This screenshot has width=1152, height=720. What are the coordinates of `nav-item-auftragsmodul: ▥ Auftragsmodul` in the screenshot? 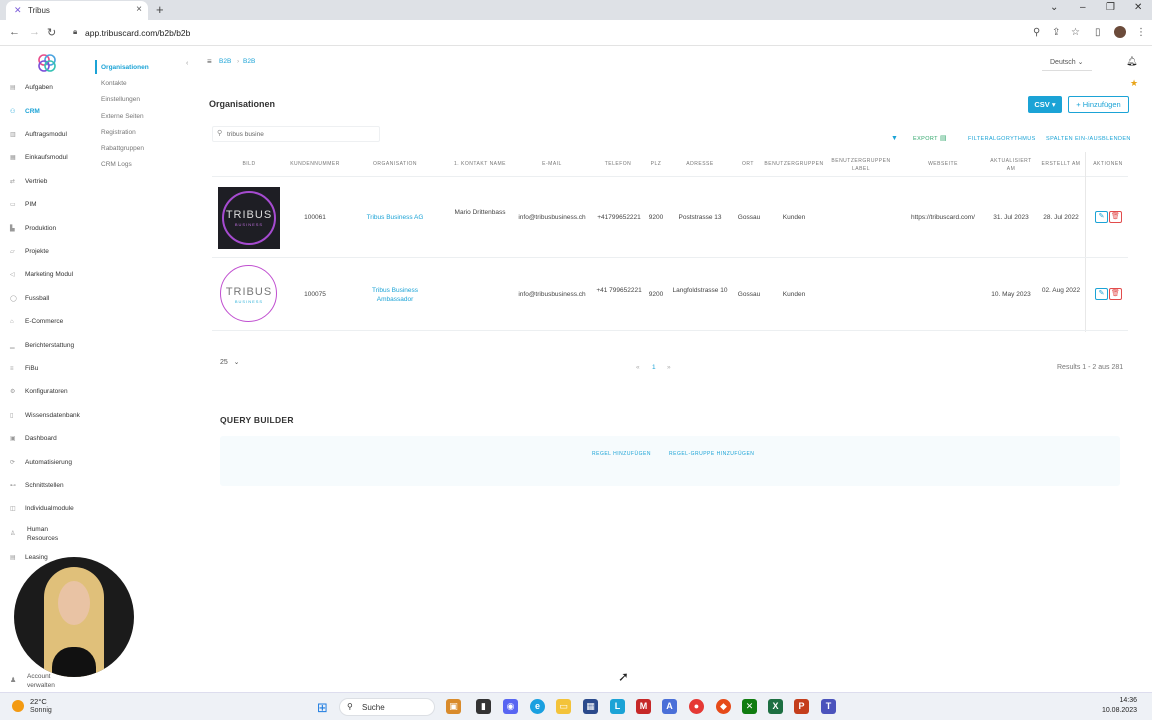 It's located at (38, 134).